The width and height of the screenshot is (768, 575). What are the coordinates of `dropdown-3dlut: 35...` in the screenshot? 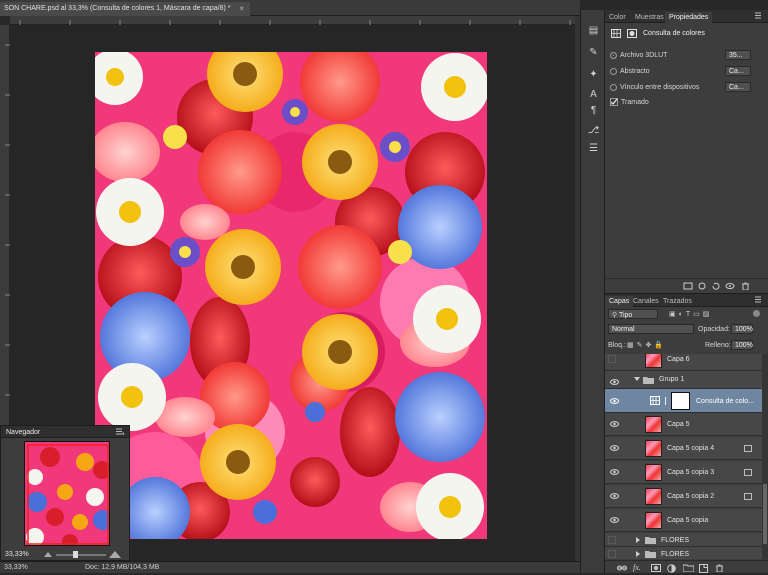 It's located at (738, 55).